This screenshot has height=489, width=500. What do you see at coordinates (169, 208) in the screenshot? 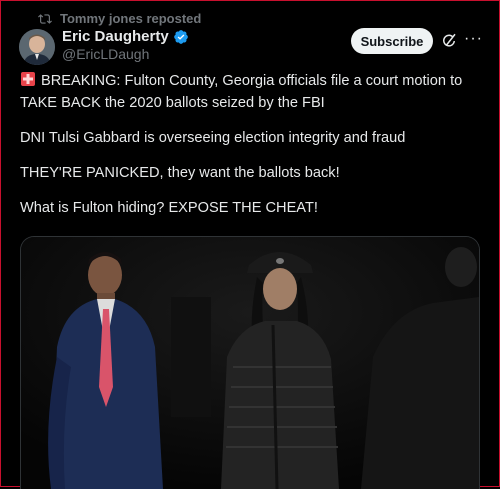
I see `tweet-line-4: What is Fulton hiding? EXPOSE THE CHEAT!` at bounding box center [169, 208].